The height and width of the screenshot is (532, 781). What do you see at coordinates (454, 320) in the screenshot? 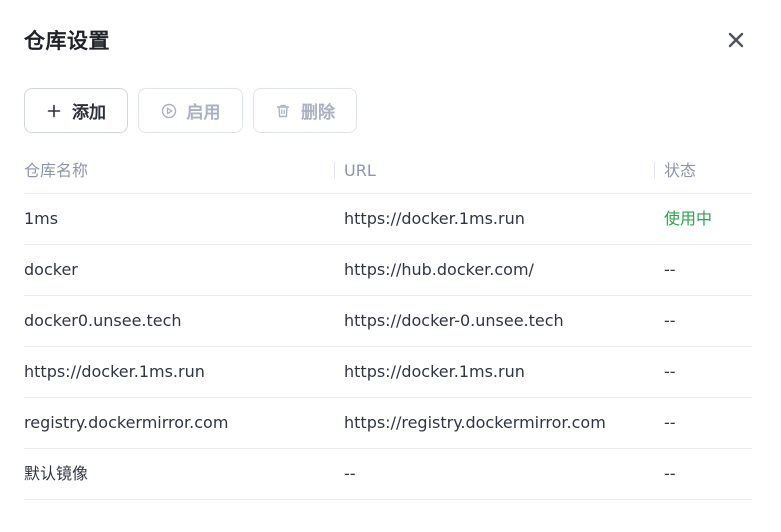
I see `repository-url: https://docker-0.unsee.tech` at bounding box center [454, 320].